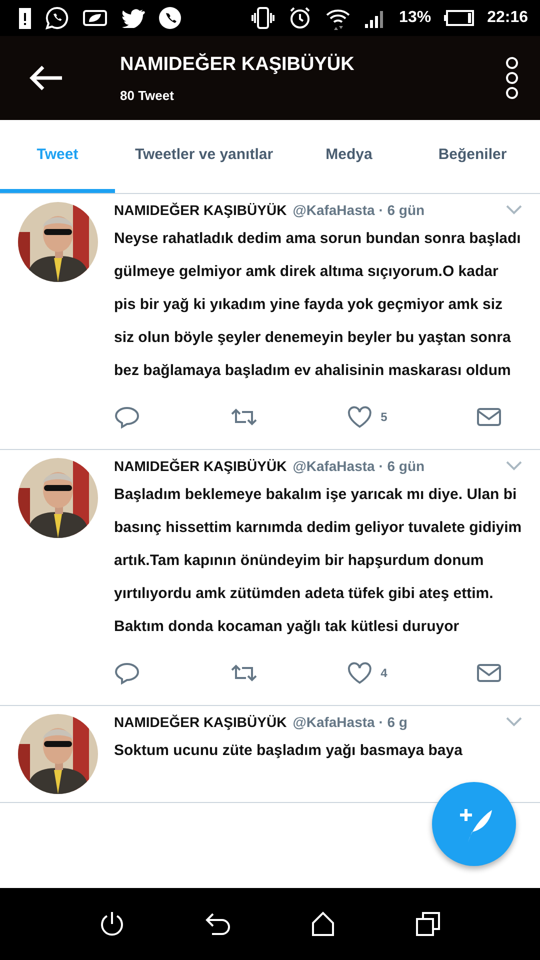 The image size is (540, 960). What do you see at coordinates (474, 824) in the screenshot?
I see `compose-button` at bounding box center [474, 824].